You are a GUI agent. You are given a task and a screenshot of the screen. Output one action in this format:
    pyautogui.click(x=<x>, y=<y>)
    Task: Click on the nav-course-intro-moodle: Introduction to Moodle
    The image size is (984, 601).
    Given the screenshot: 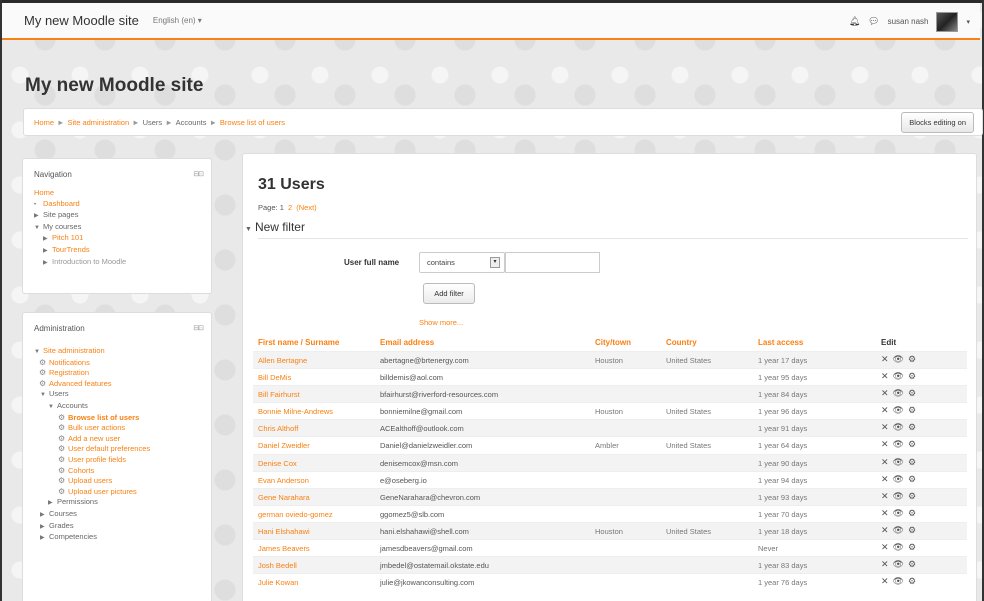 What is the action you would take?
    pyautogui.click(x=89, y=261)
    